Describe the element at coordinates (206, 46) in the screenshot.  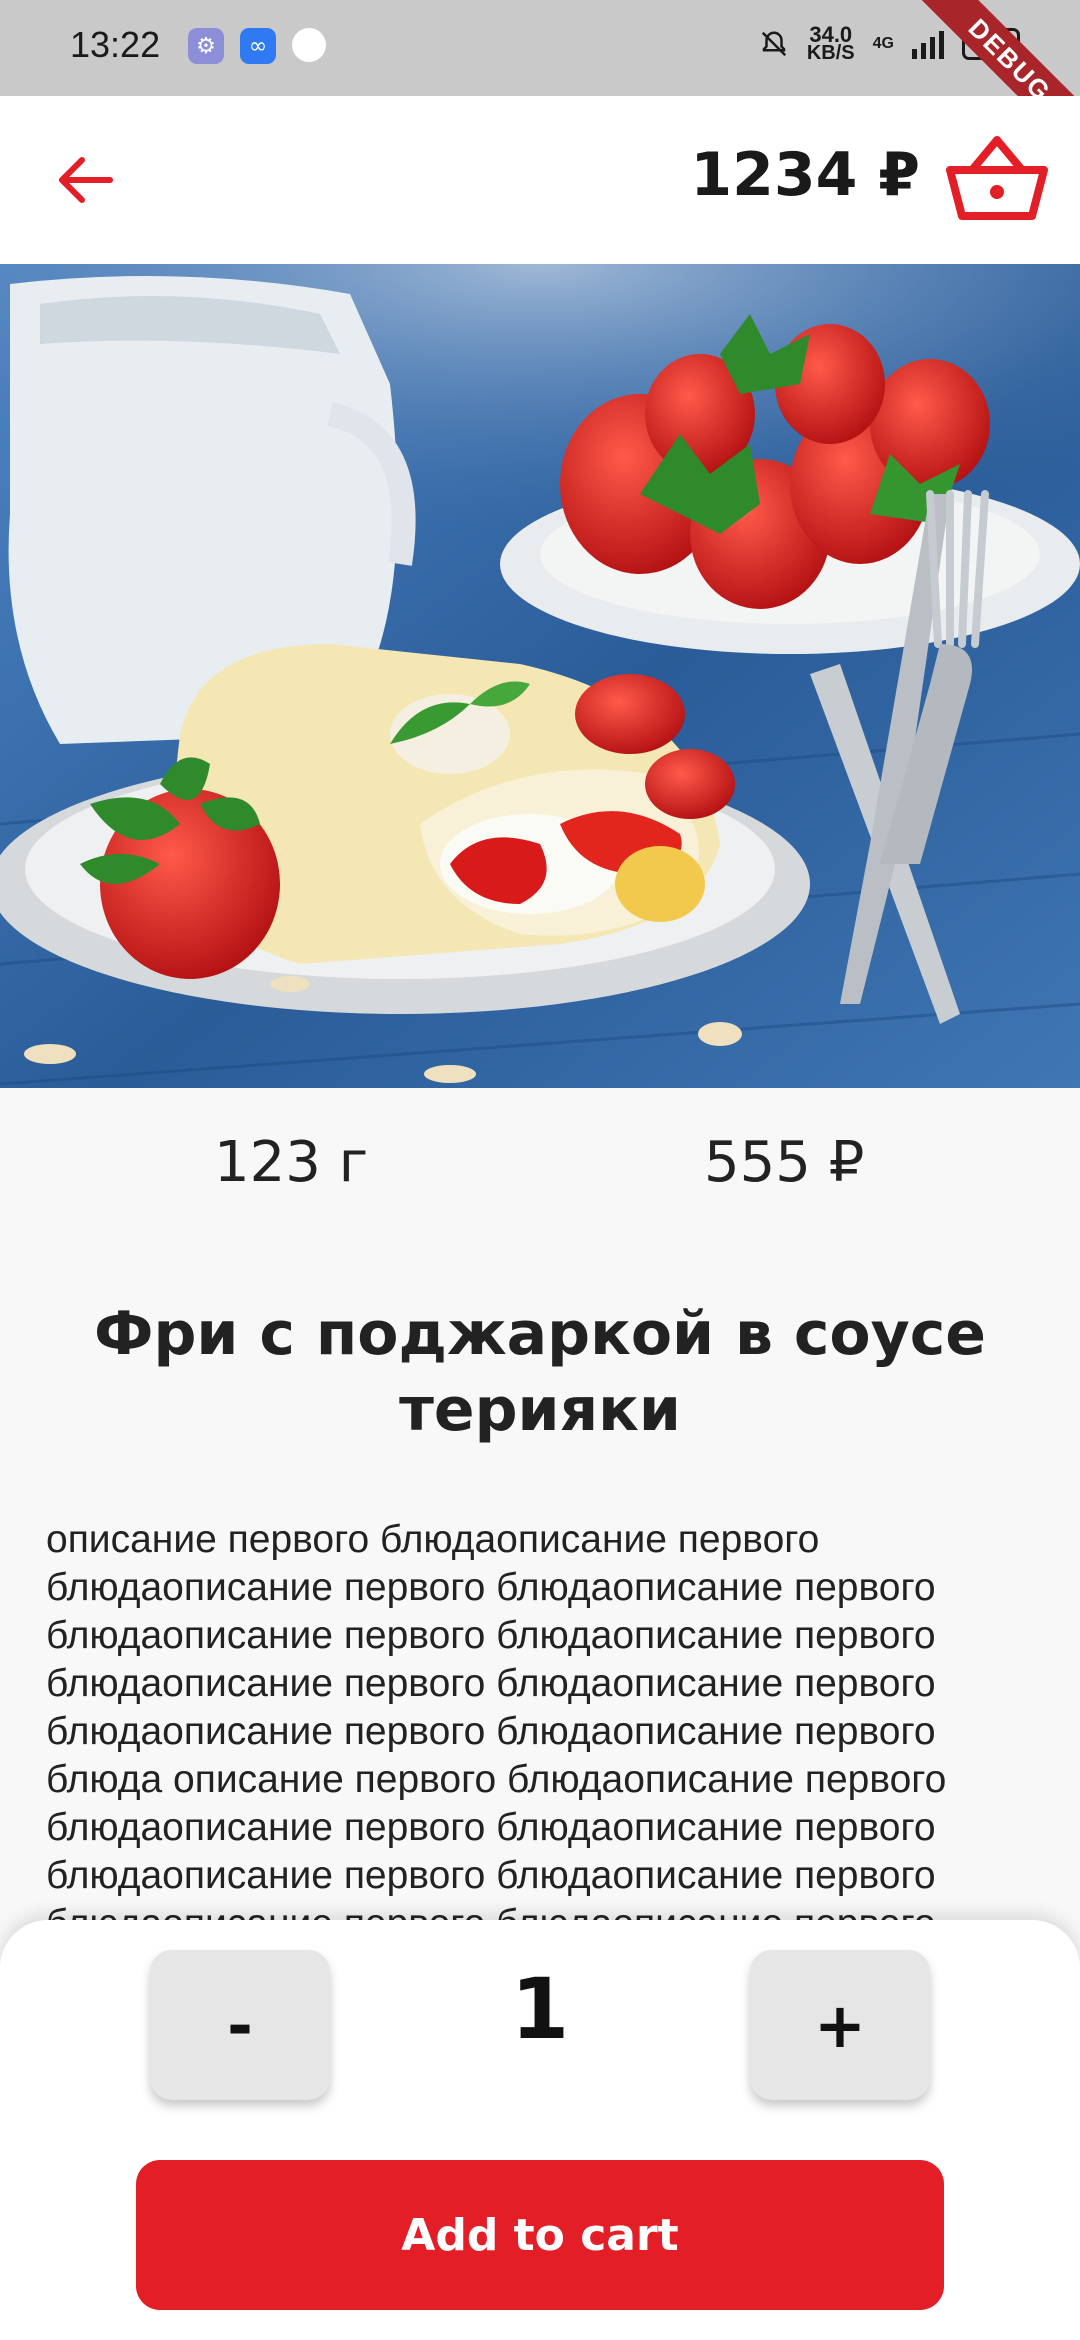
I see `settings-notification-icon: ⚙` at that location.